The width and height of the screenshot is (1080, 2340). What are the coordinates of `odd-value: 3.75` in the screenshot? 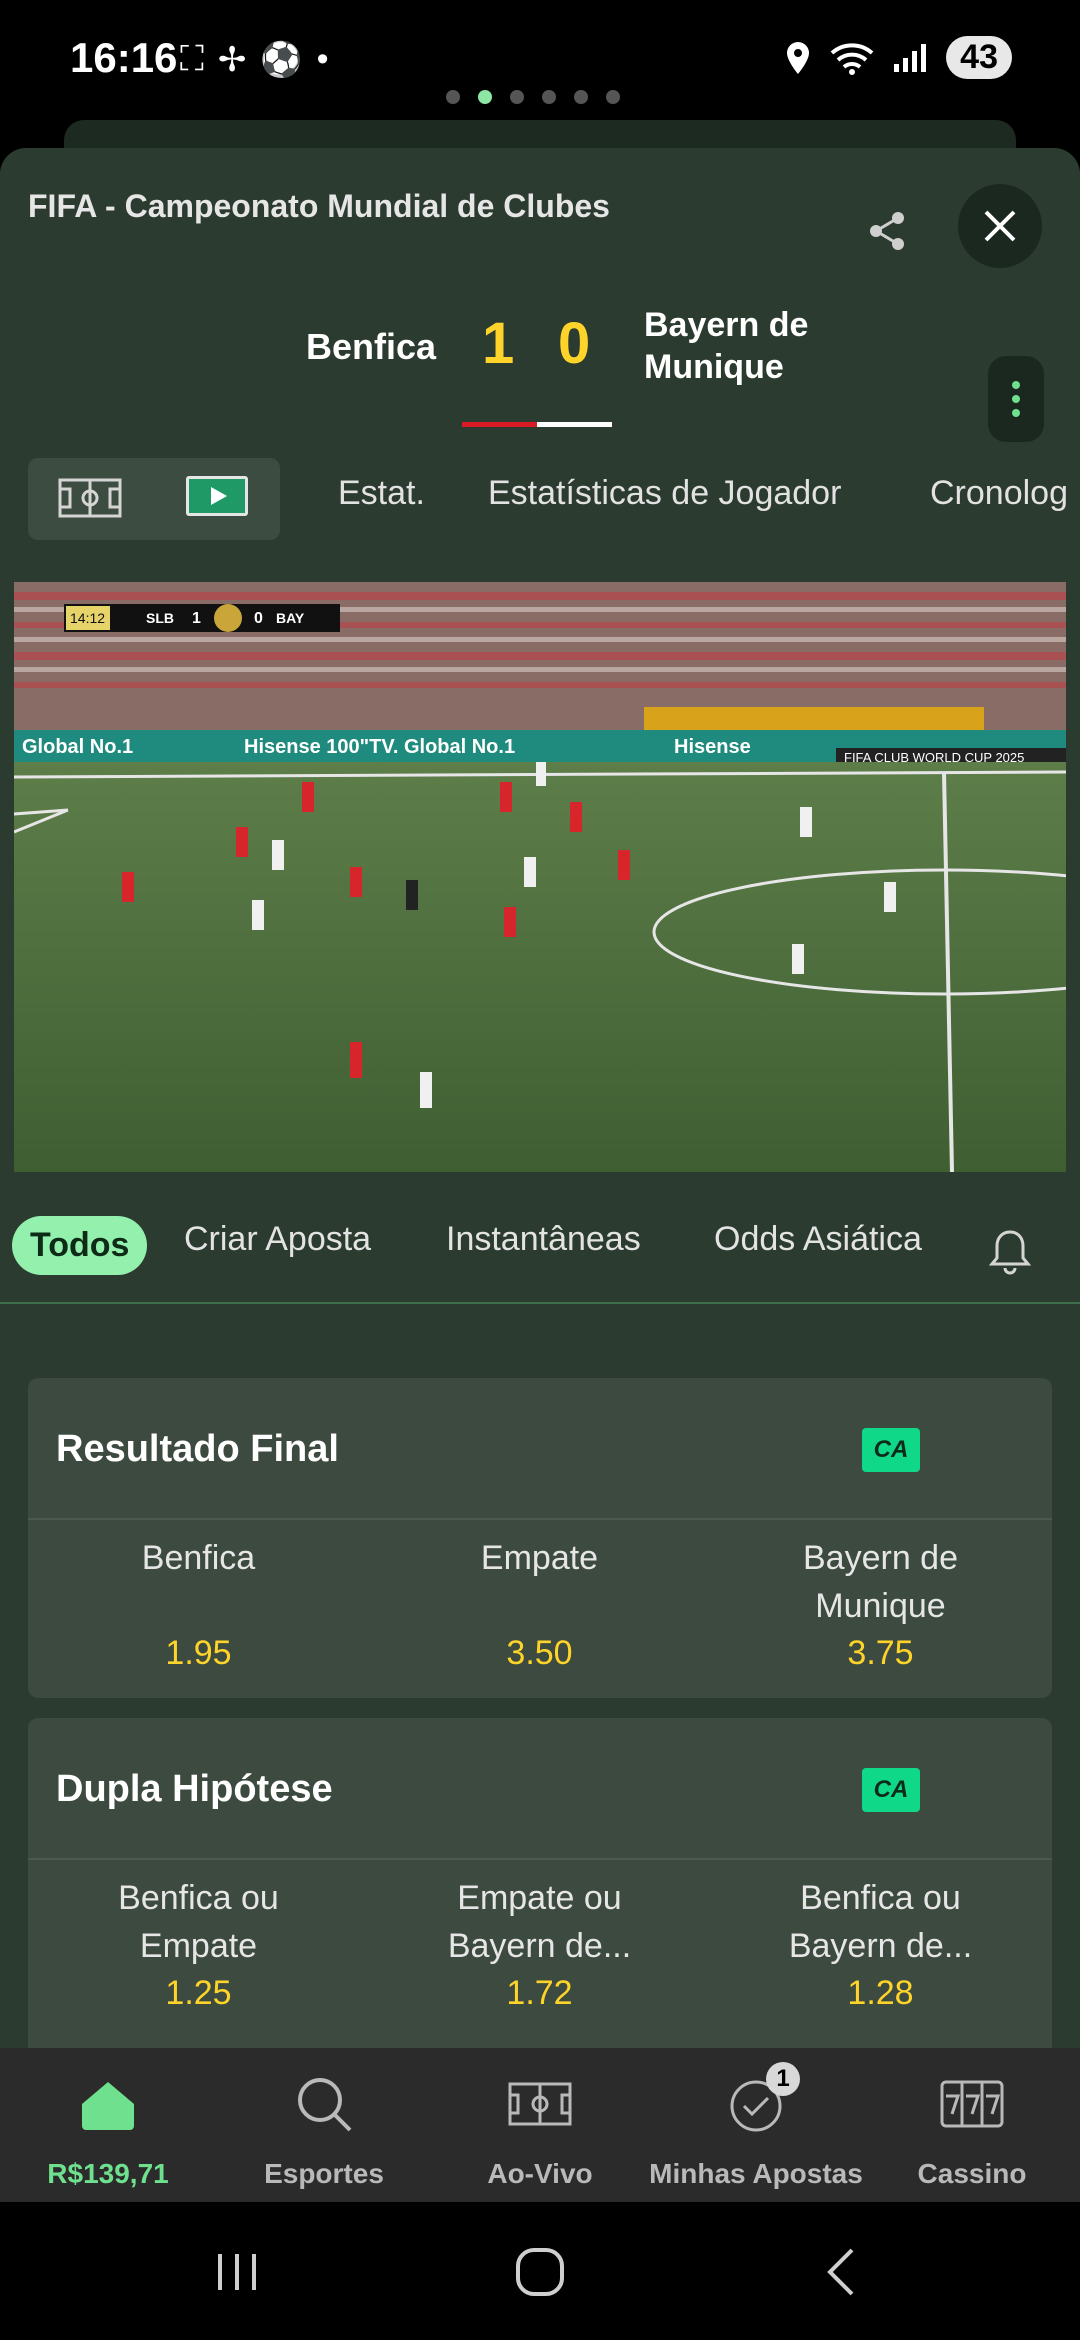 It's located at (880, 1653).